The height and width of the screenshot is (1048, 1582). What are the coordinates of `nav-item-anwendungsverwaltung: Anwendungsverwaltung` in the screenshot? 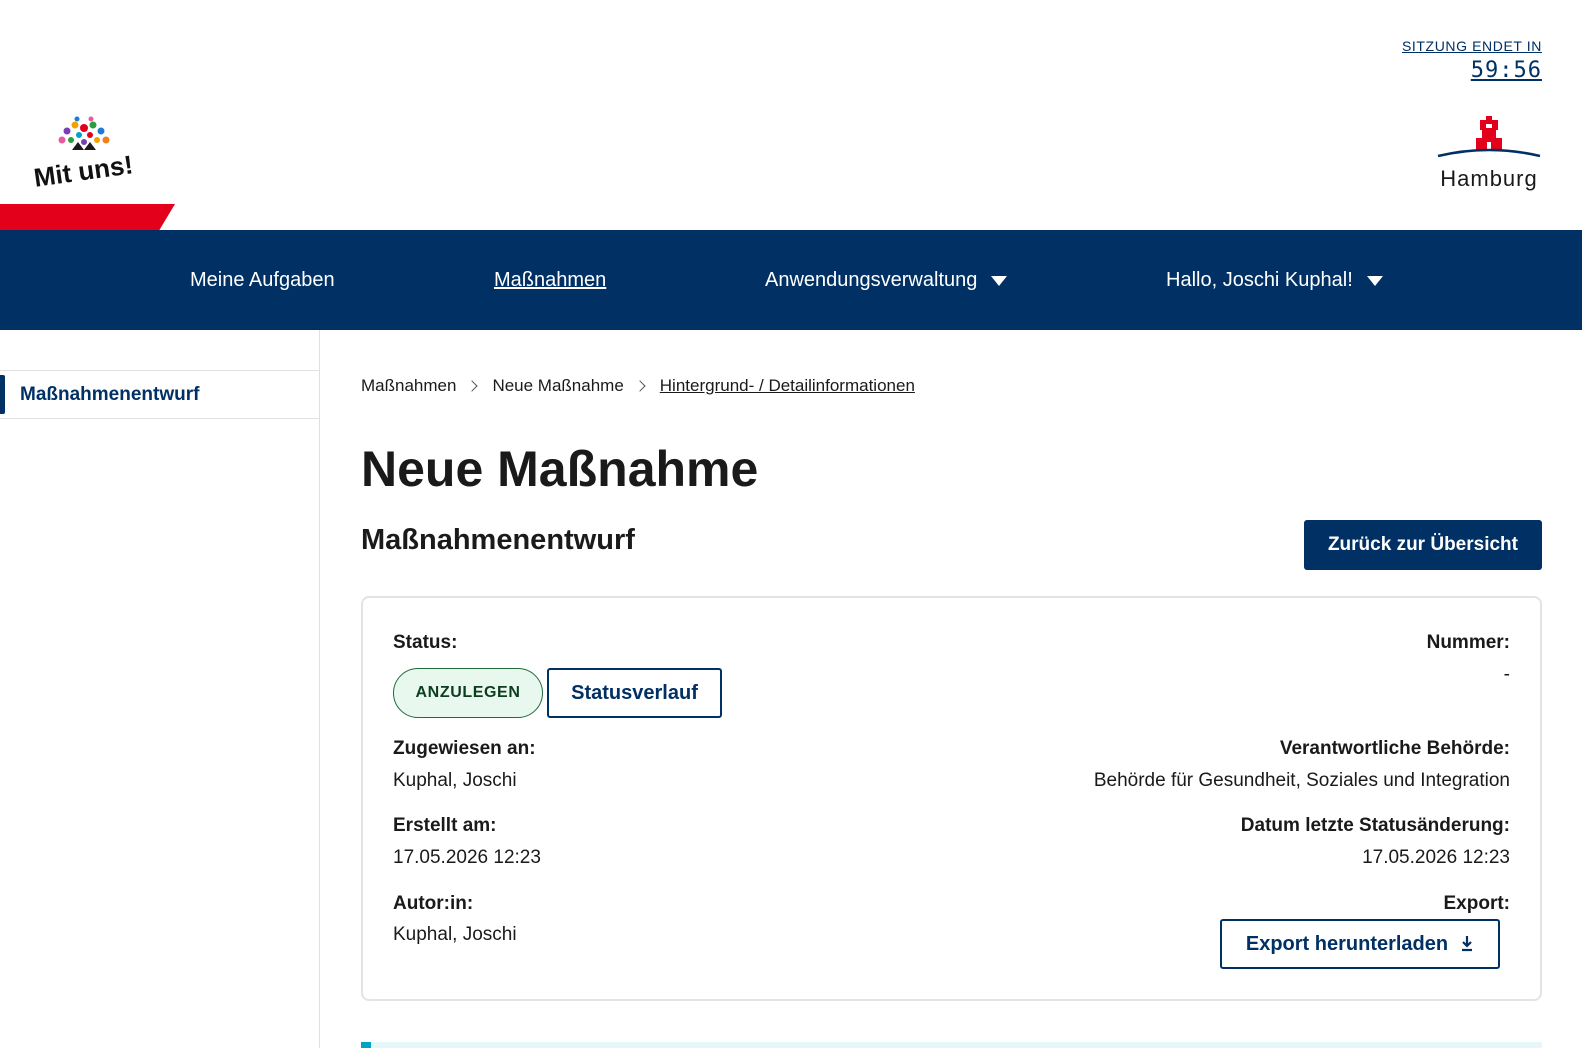 It's located at (886, 280).